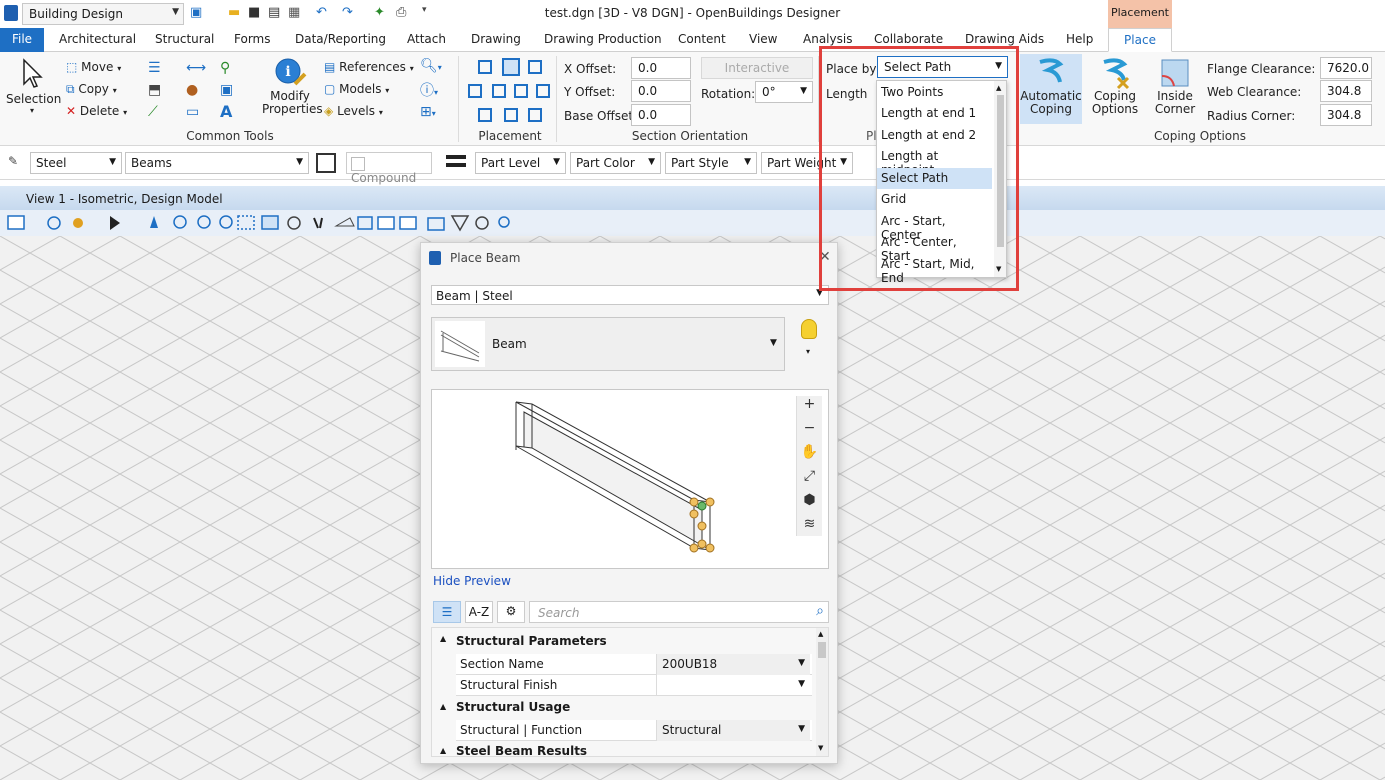  What do you see at coordinates (475, 91) in the screenshot?
I see `anchor-mid-left-icon` at bounding box center [475, 91].